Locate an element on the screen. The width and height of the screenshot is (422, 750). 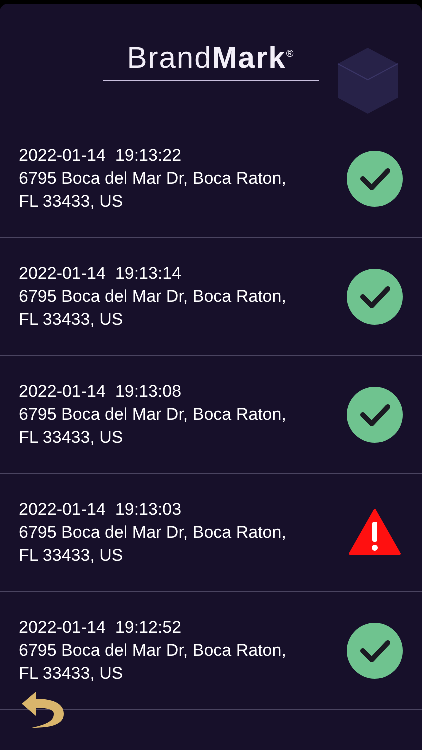
entry-text: 2022-01-14 19:13:03 6795 Boca del Mar Dr, Boca Raton, FL 33433, US is located at coordinates (153, 533).